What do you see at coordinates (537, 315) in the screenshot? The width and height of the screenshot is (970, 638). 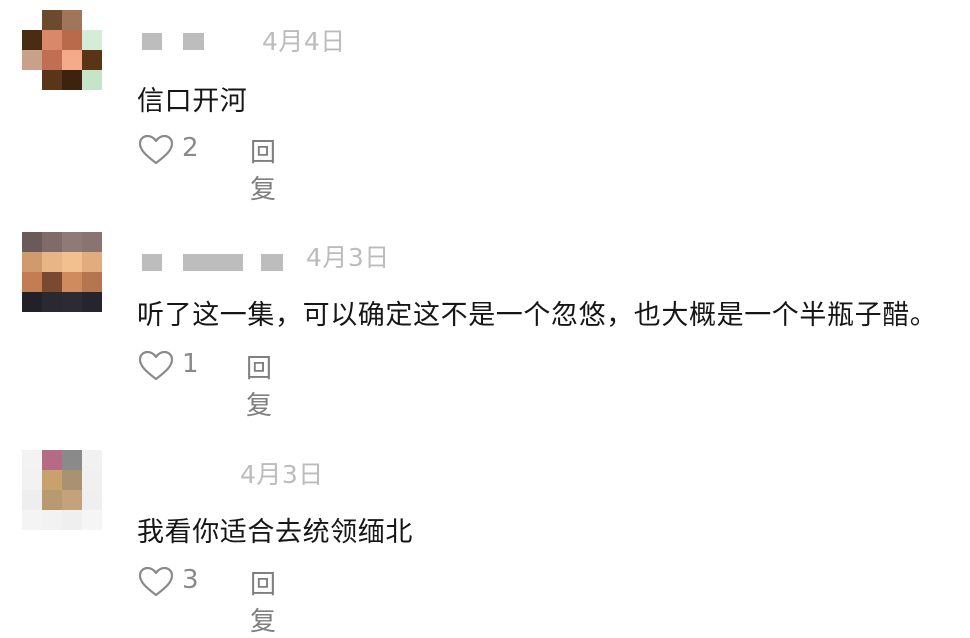 I see `comment-text: 听了这一集，可以确定这不是一个忽悠，也大概是一个半瓶子醋。` at bounding box center [537, 315].